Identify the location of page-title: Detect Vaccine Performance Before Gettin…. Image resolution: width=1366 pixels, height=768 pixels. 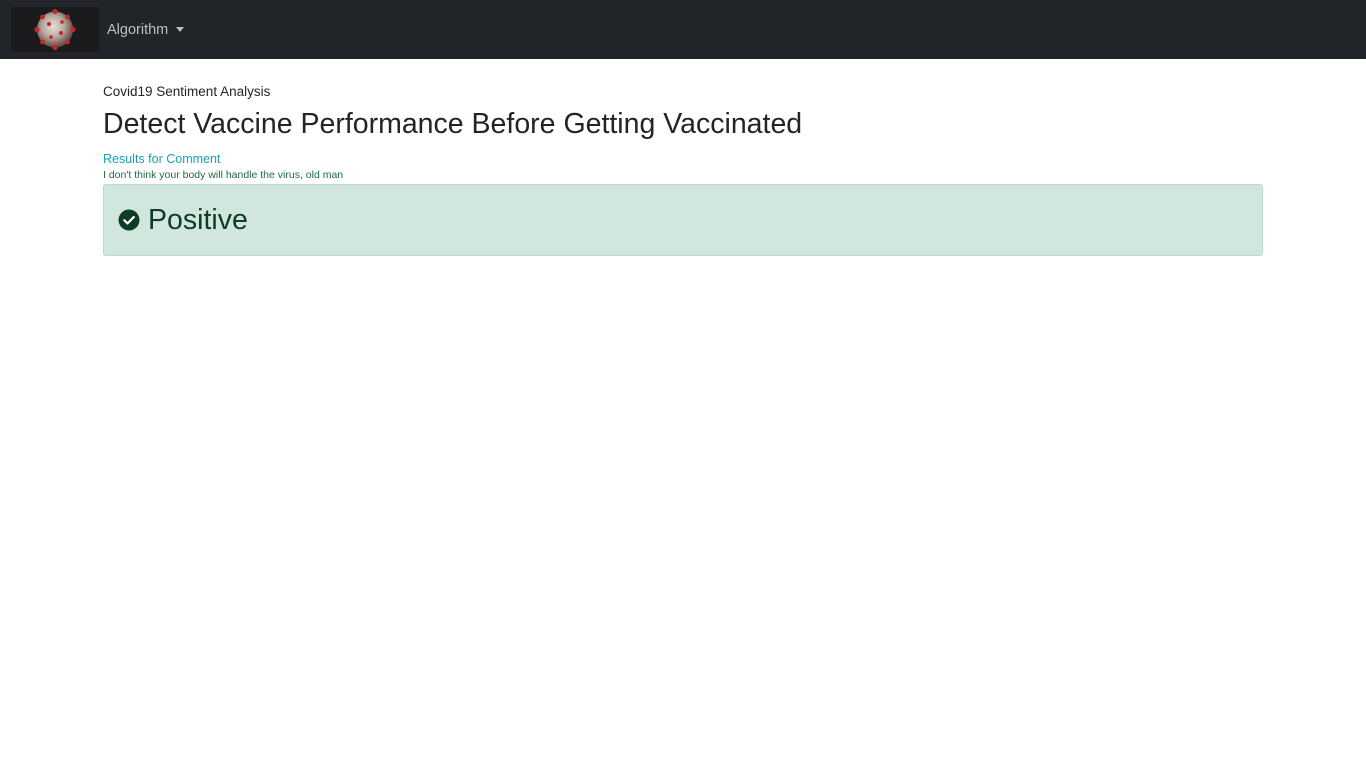
(453, 124).